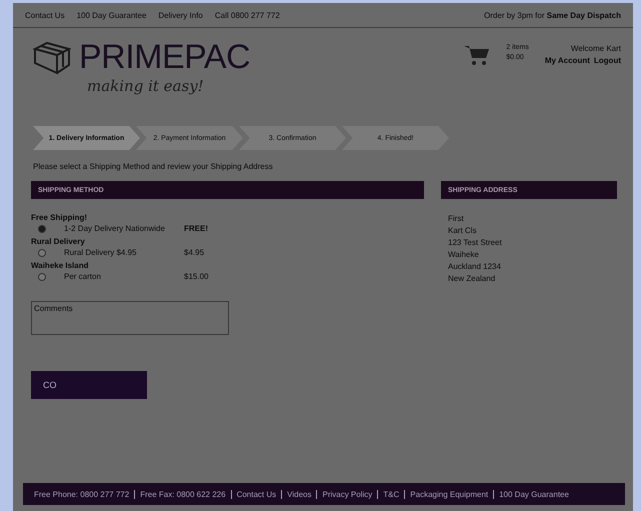 This screenshot has height=511, width=641. What do you see at coordinates (344, 494) in the screenshot?
I see `footer-link: Privacy Policy` at bounding box center [344, 494].